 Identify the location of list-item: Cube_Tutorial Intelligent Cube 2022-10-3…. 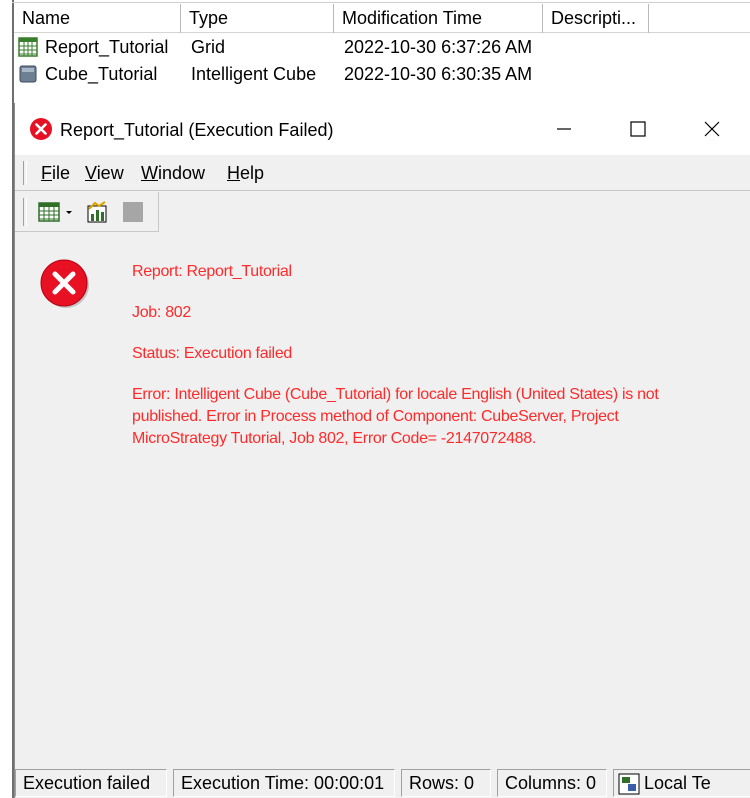
(378, 75).